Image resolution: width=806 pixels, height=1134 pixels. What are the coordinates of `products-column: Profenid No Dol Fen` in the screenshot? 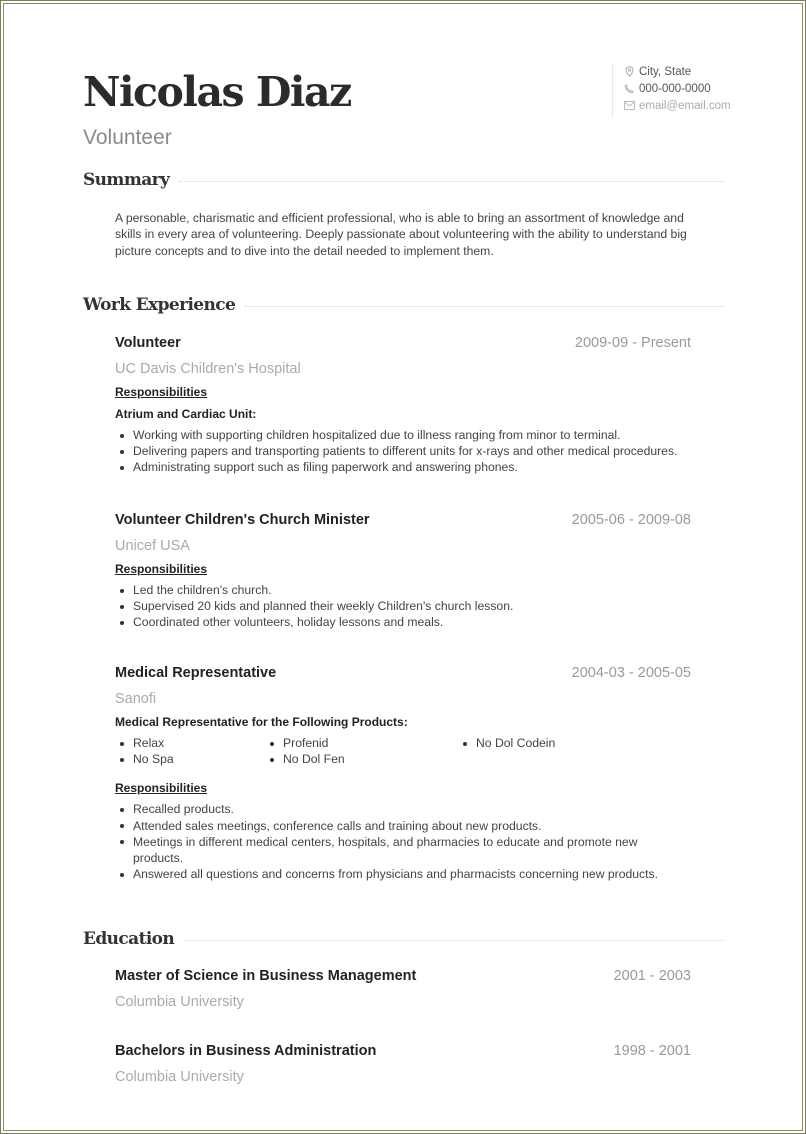 It's located at (361, 751).